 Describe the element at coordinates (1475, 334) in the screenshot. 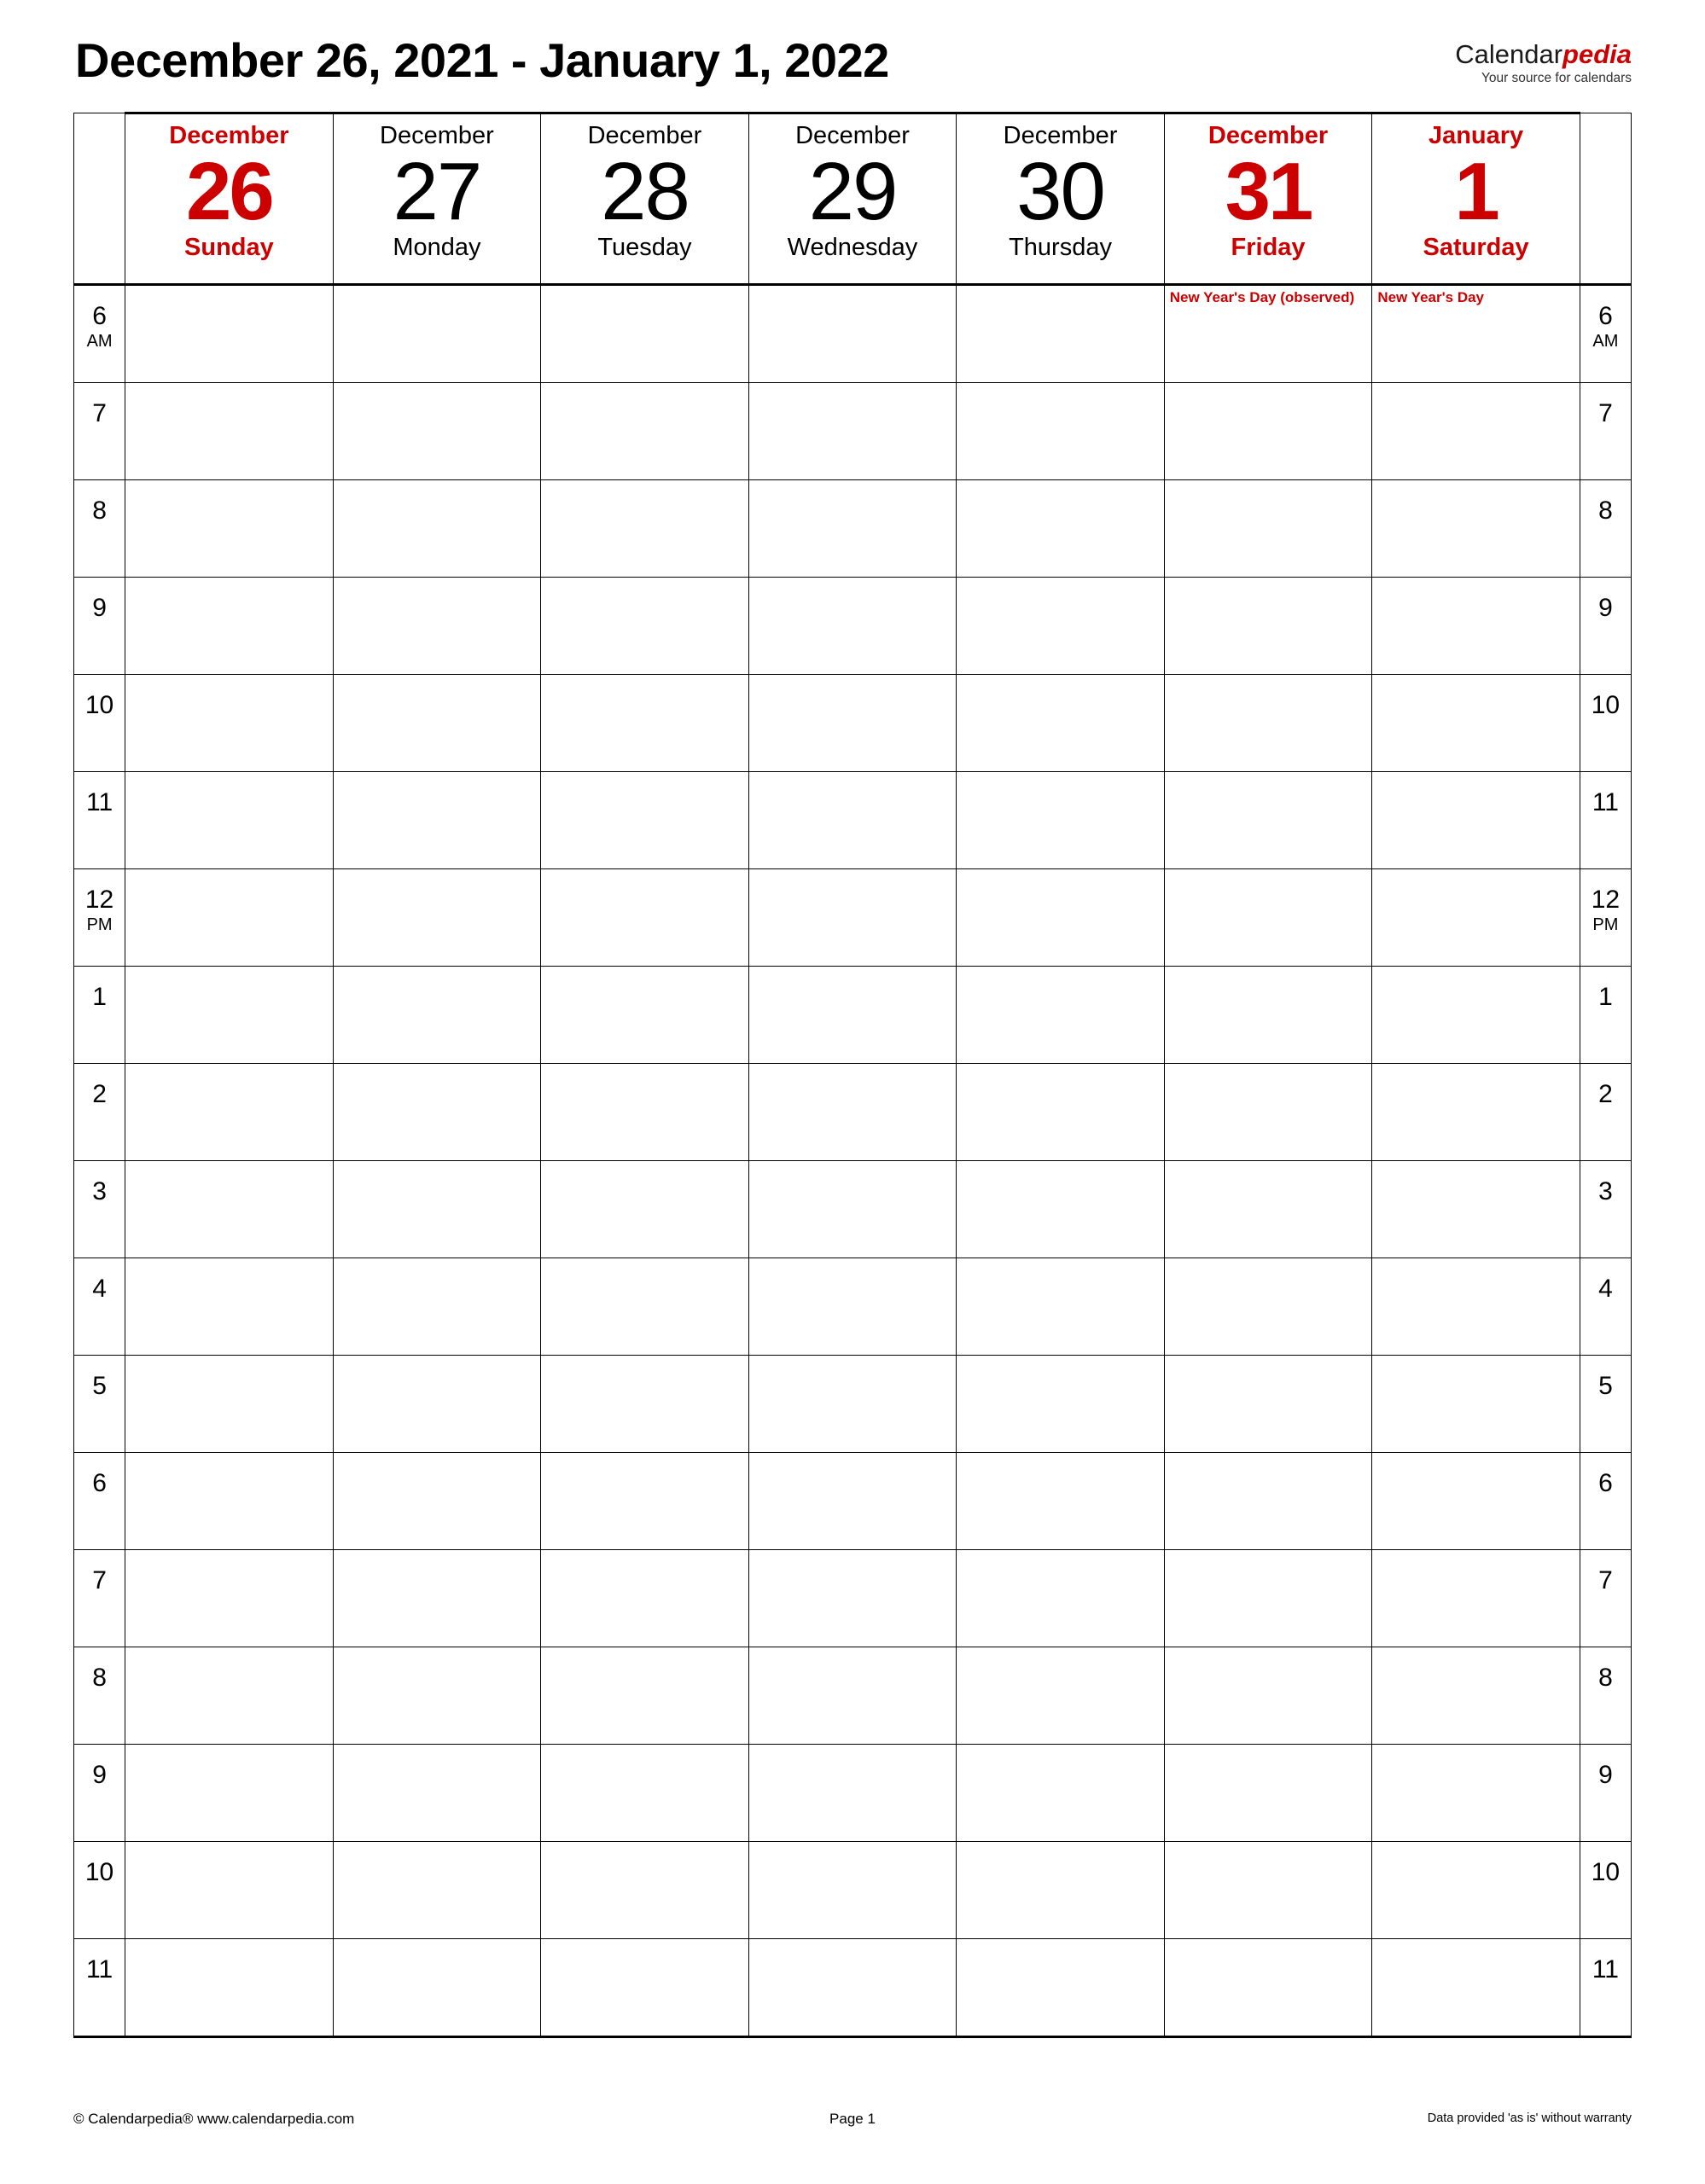

I see `time-slot: New Year's Day` at that location.